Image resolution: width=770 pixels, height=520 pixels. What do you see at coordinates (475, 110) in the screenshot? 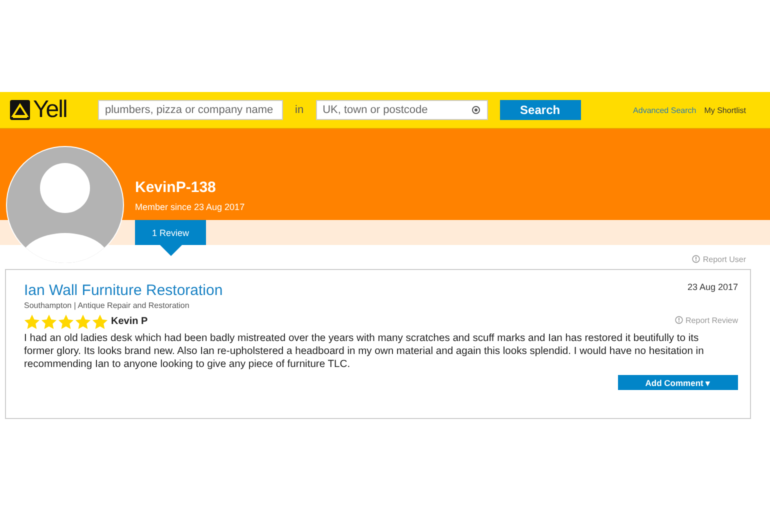
I see `locate-icon` at bounding box center [475, 110].